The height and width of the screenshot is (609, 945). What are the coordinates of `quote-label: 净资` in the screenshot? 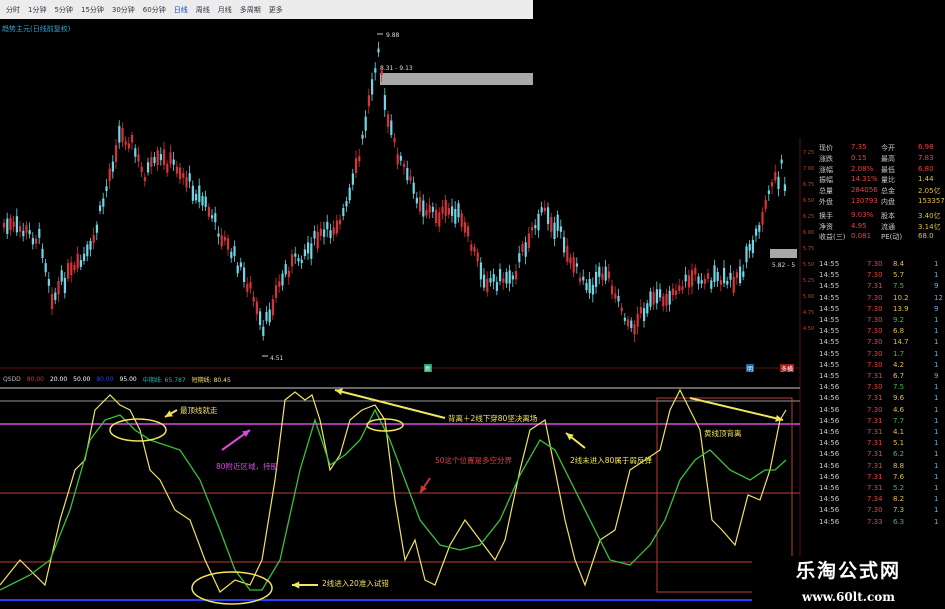 It's located at (826, 226).